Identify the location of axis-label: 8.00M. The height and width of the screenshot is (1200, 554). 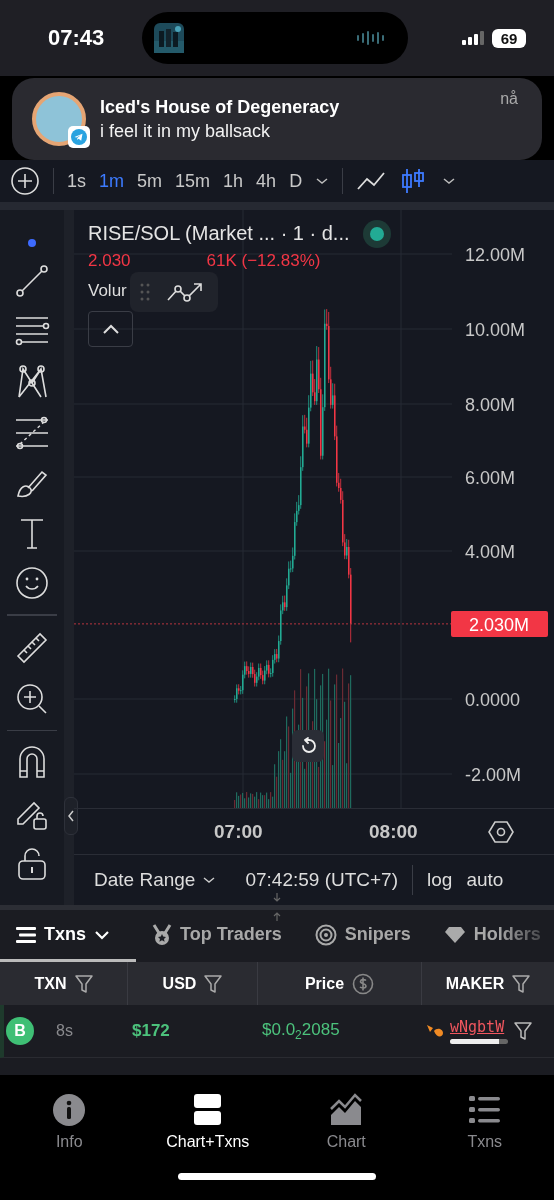
(490, 405).